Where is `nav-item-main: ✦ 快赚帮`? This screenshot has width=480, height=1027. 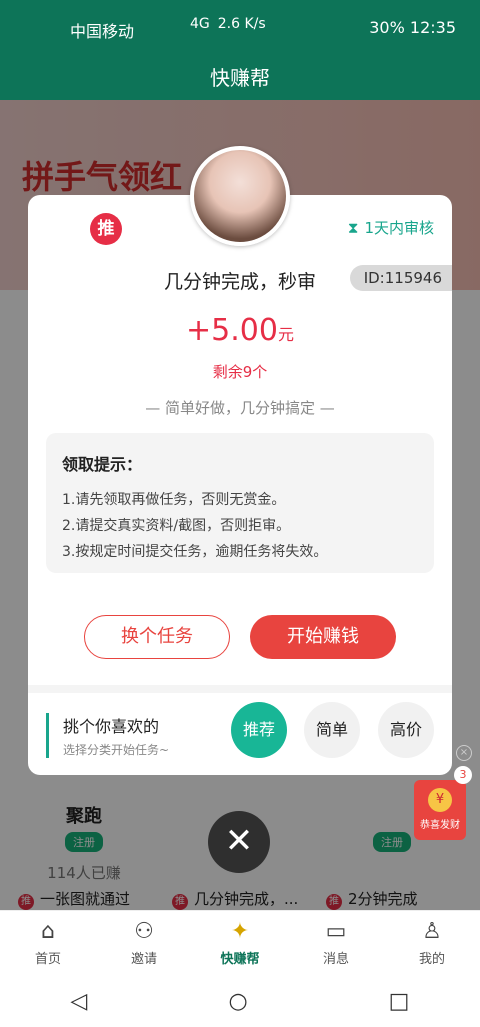 nav-item-main: ✦ 快赚帮 is located at coordinates (240, 943).